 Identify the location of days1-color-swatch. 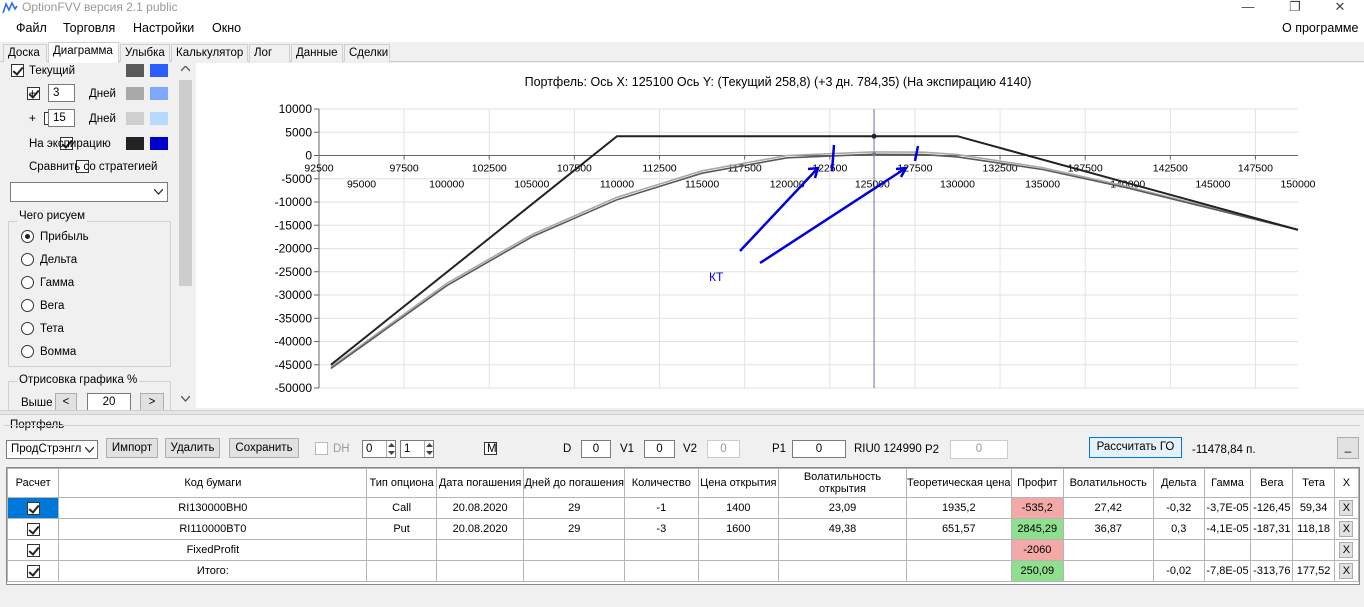
(135, 93).